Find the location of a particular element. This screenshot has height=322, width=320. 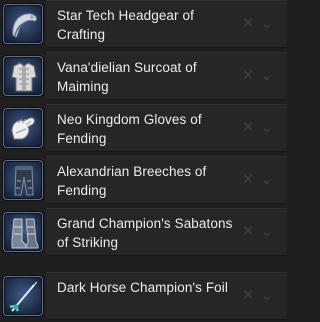

gear-row-surcoat: Vana'dielian Surcoat of Maiming ✕ ⌄ is located at coordinates (143, 76).